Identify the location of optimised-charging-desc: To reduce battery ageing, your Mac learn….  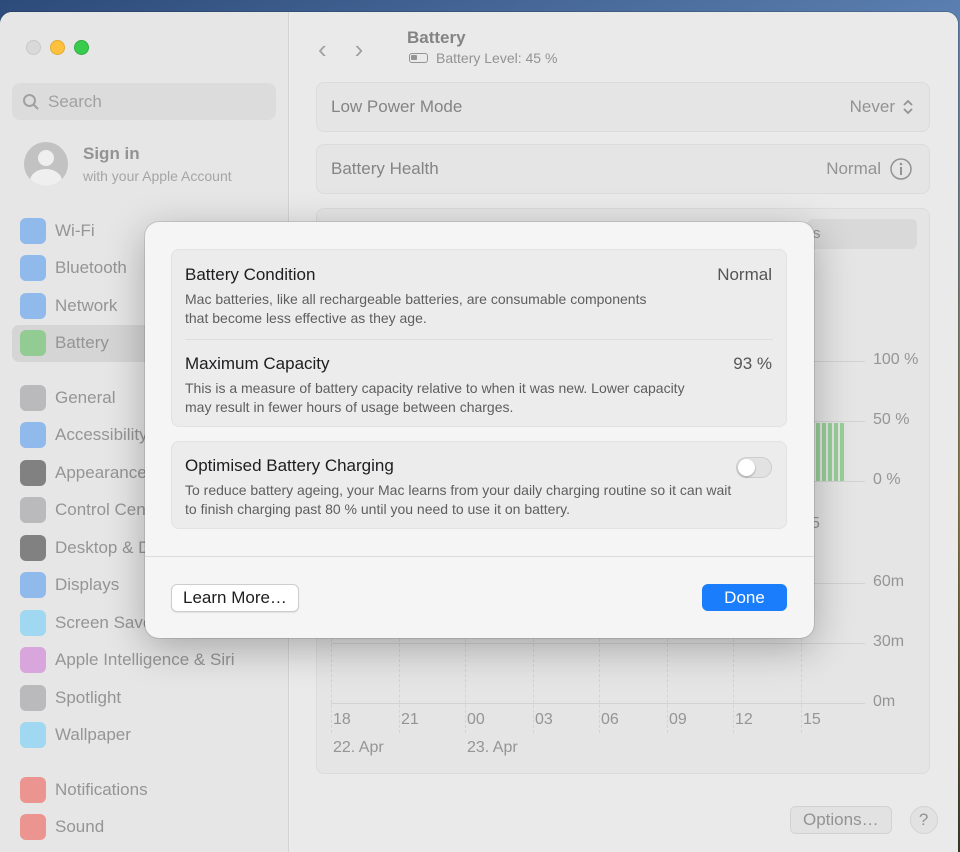
(458, 499).